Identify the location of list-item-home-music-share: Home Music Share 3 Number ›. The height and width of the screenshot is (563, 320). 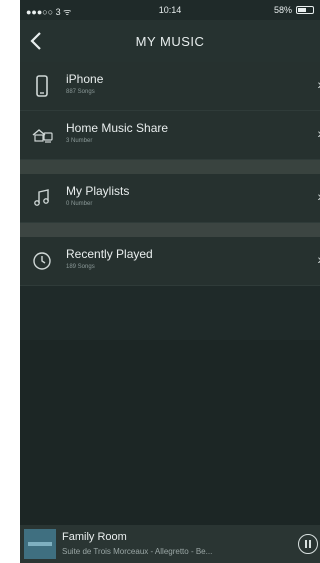
(170, 135).